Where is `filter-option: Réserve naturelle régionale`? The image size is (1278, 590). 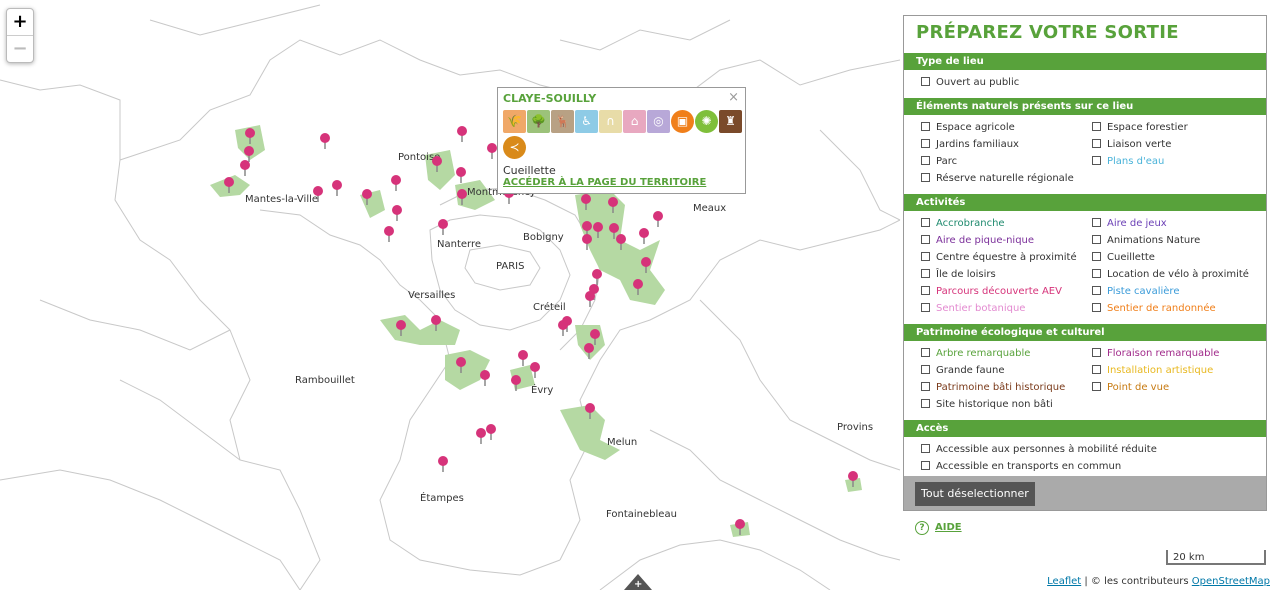 filter-option: Réserve naturelle régionale is located at coordinates (997, 178).